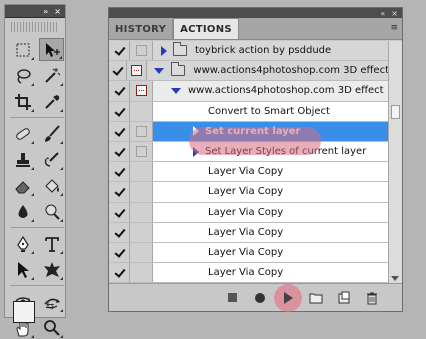 The height and width of the screenshot is (339, 426). I want to click on custom-shape-tool, so click(51, 269).